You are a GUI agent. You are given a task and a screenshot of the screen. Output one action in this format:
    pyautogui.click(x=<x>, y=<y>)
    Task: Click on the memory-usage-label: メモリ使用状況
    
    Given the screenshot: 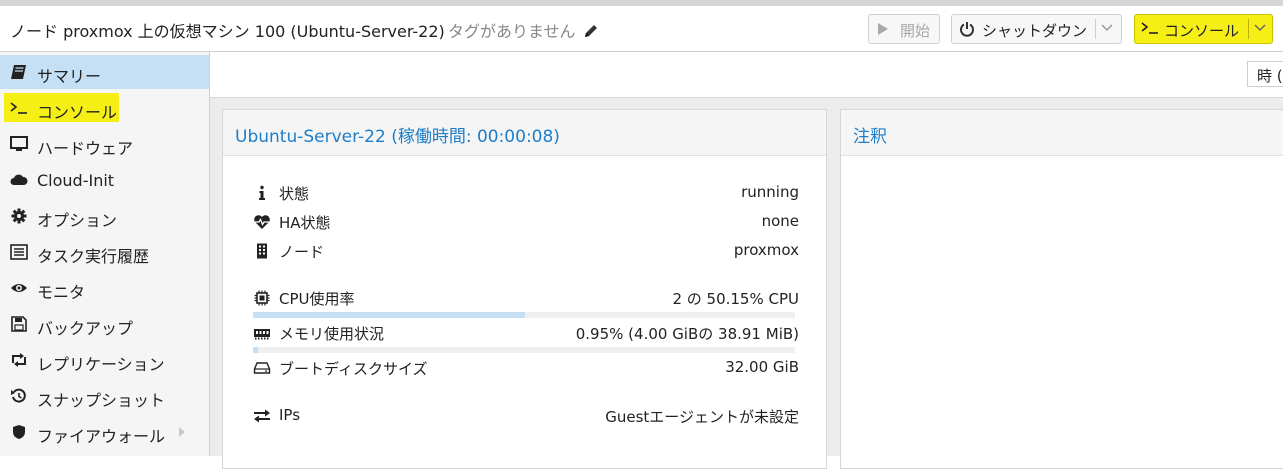 What is the action you would take?
    pyautogui.click(x=332, y=334)
    